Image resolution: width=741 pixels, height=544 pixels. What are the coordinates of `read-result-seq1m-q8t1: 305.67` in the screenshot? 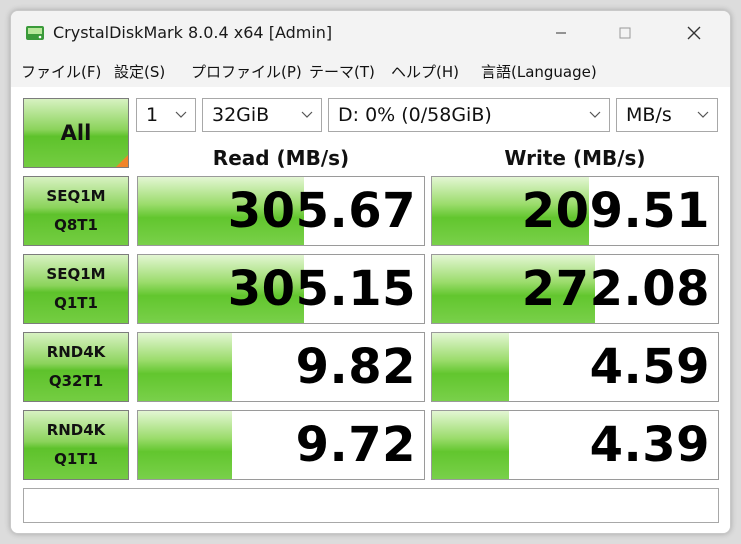 It's located at (281, 211).